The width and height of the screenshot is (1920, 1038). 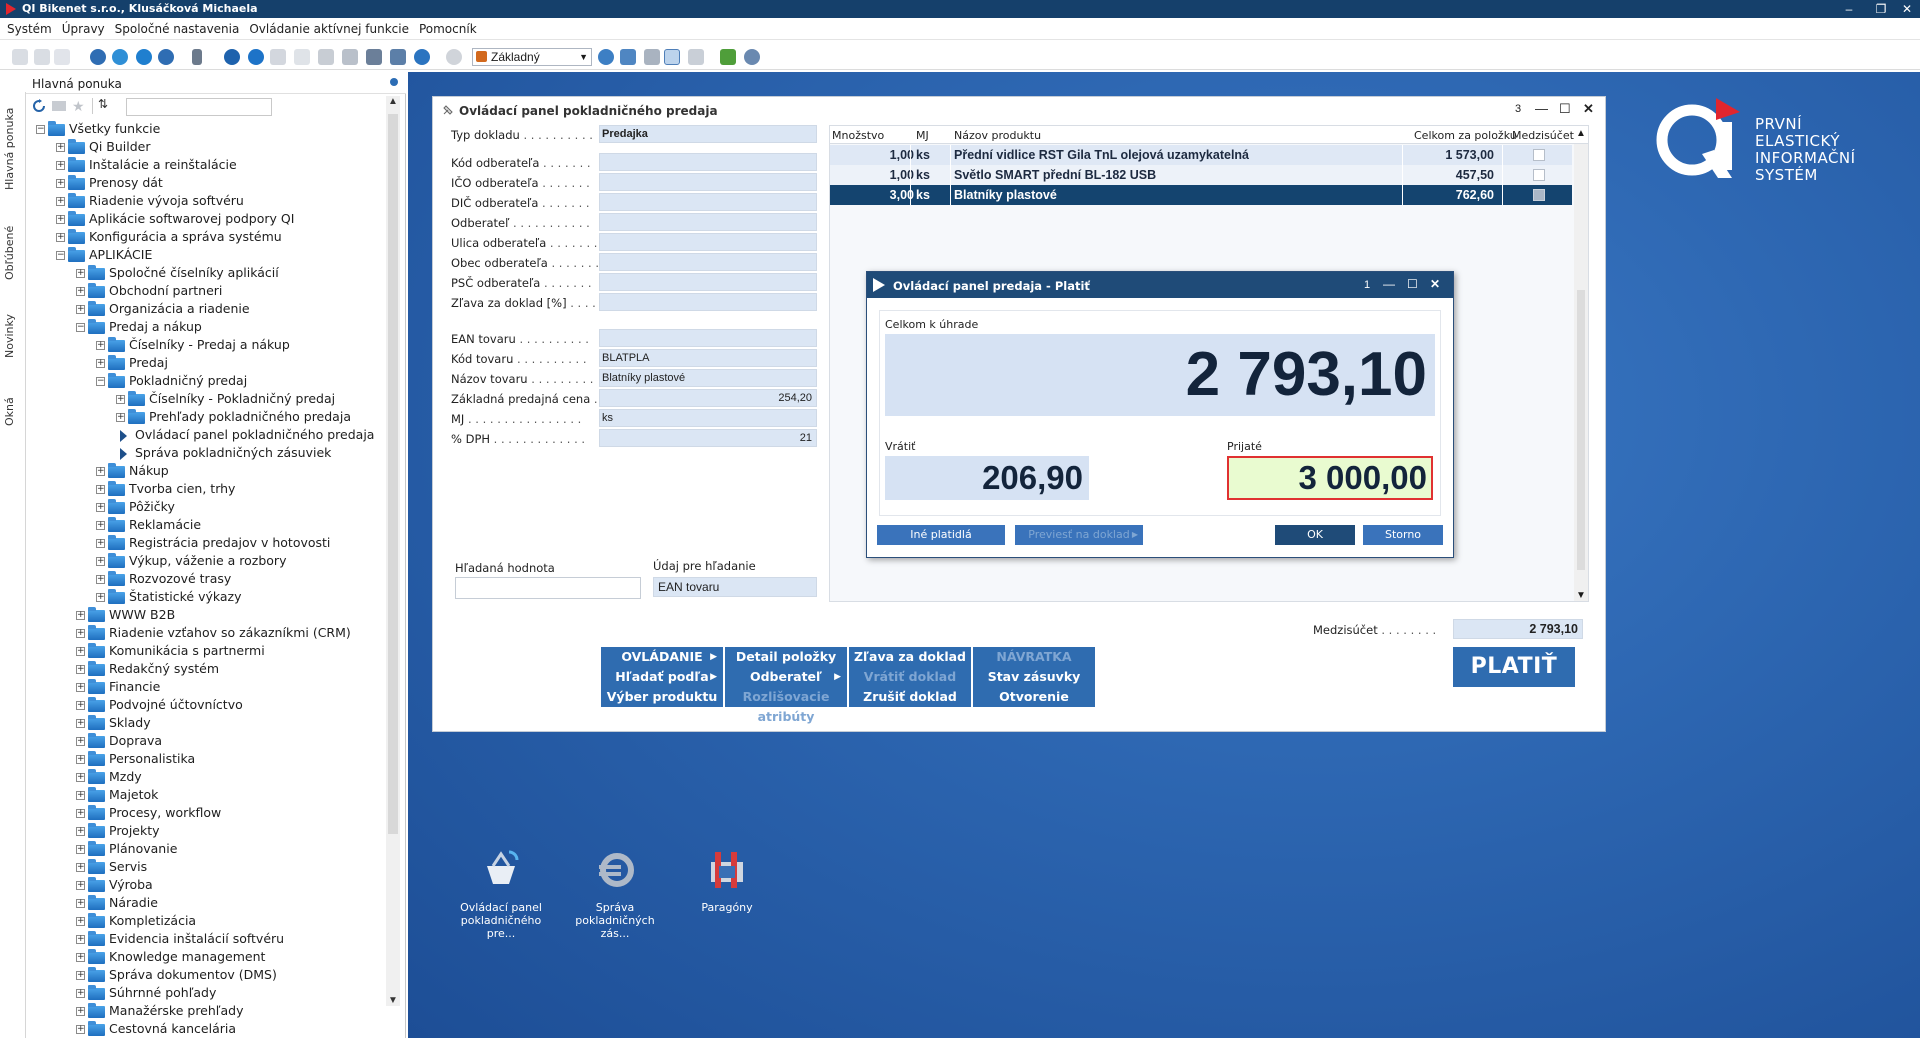 What do you see at coordinates (1514, 667) in the screenshot?
I see `pay-button: PLATIŤ` at bounding box center [1514, 667].